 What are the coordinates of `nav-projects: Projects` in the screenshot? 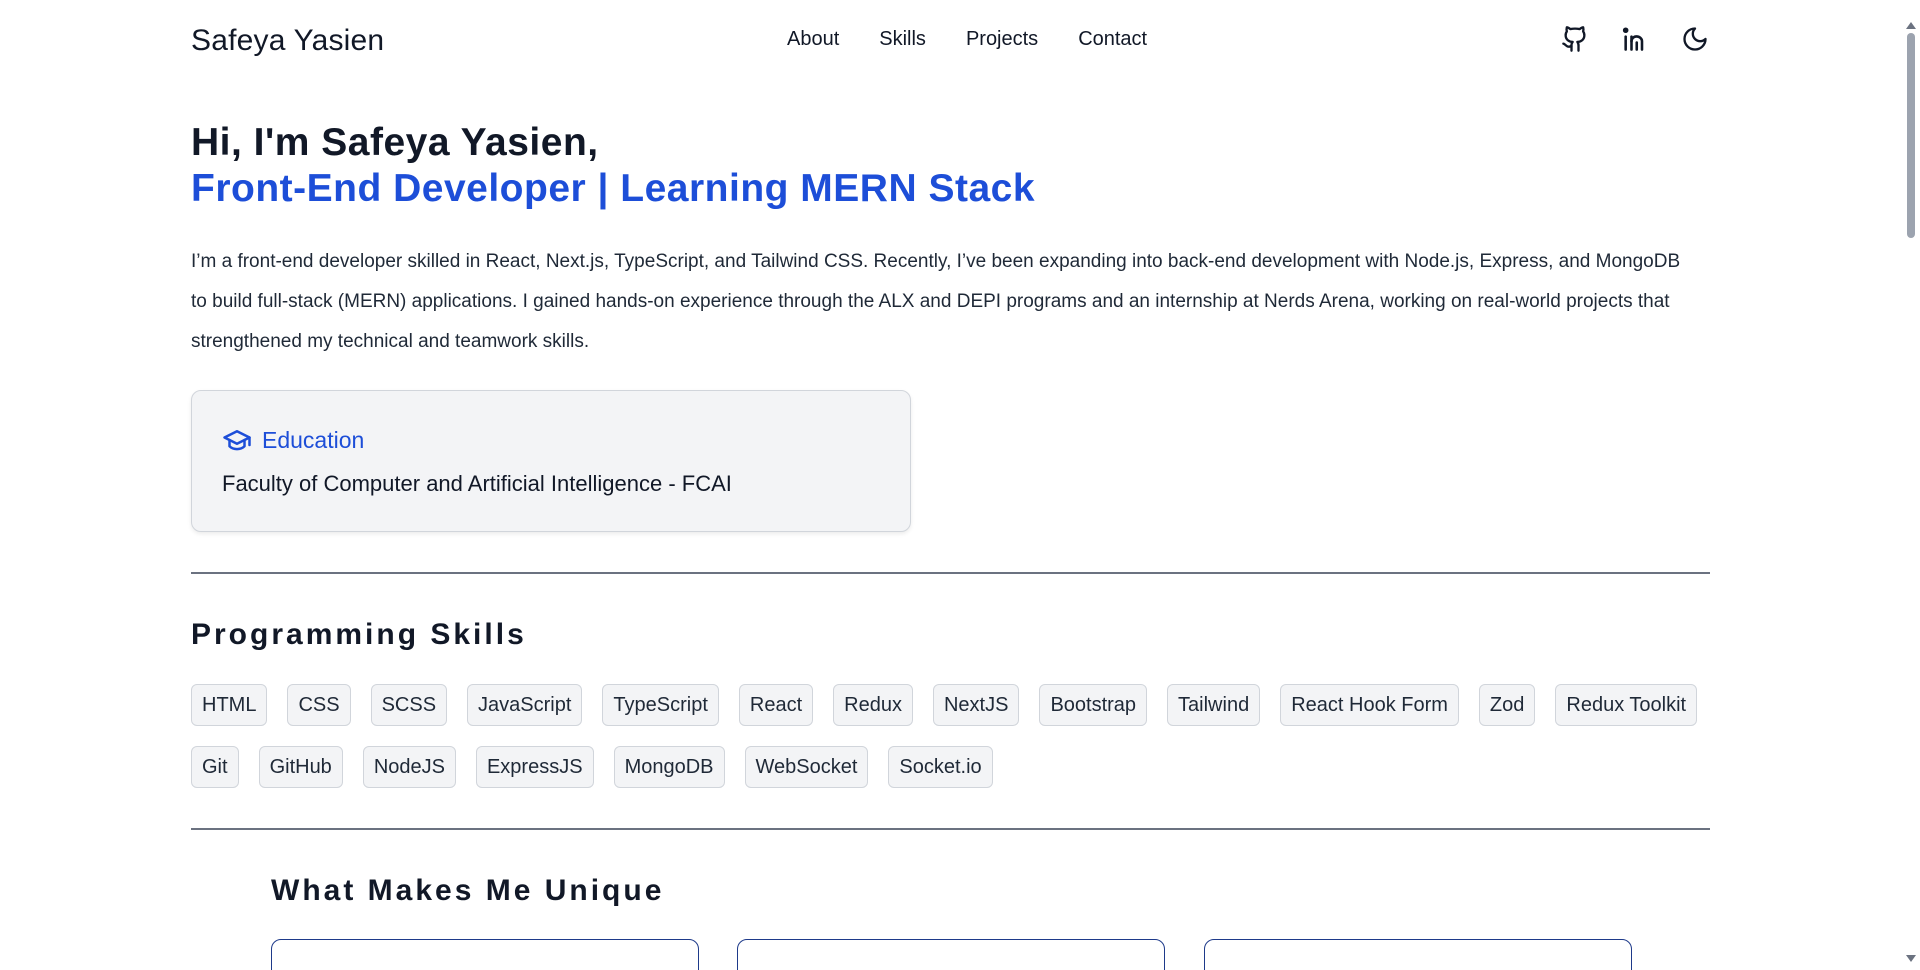 It's located at (1002, 39).